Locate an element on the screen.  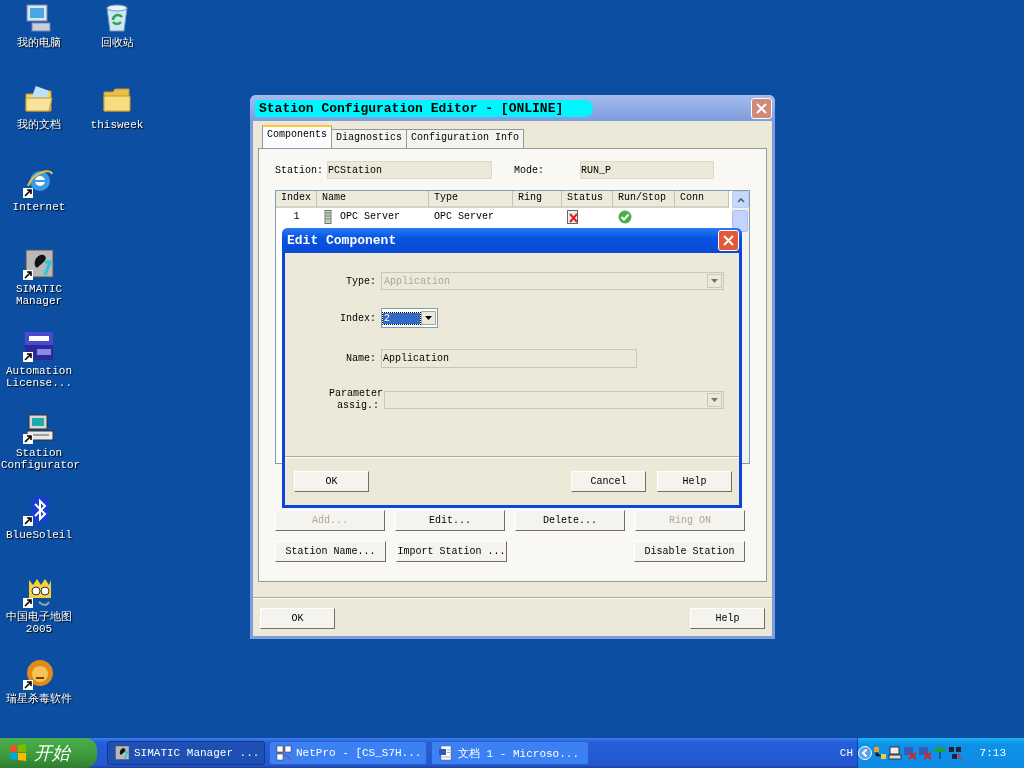
name-field: Application is located at coordinates (509, 358).